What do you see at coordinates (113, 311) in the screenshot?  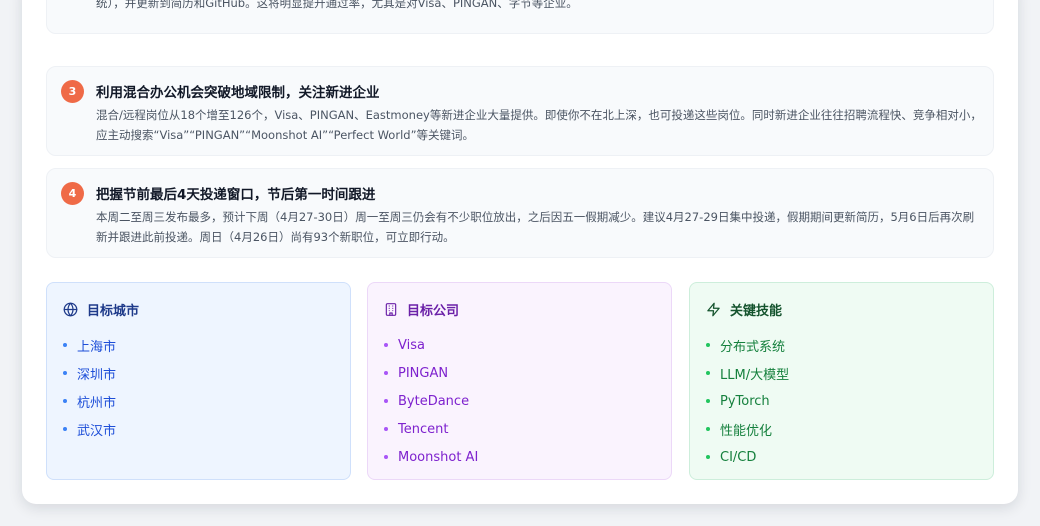 I see `panel-title: 目标城市` at bounding box center [113, 311].